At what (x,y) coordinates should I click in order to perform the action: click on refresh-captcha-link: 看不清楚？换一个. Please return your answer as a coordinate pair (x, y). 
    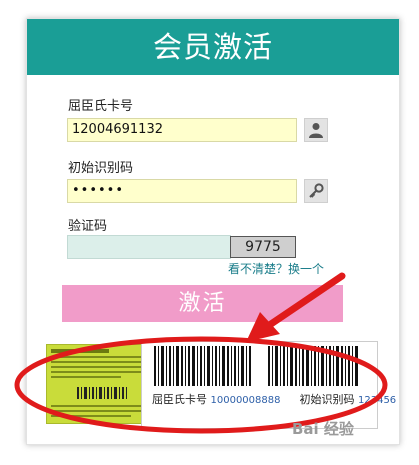
    Looking at the image, I should click on (276, 268).